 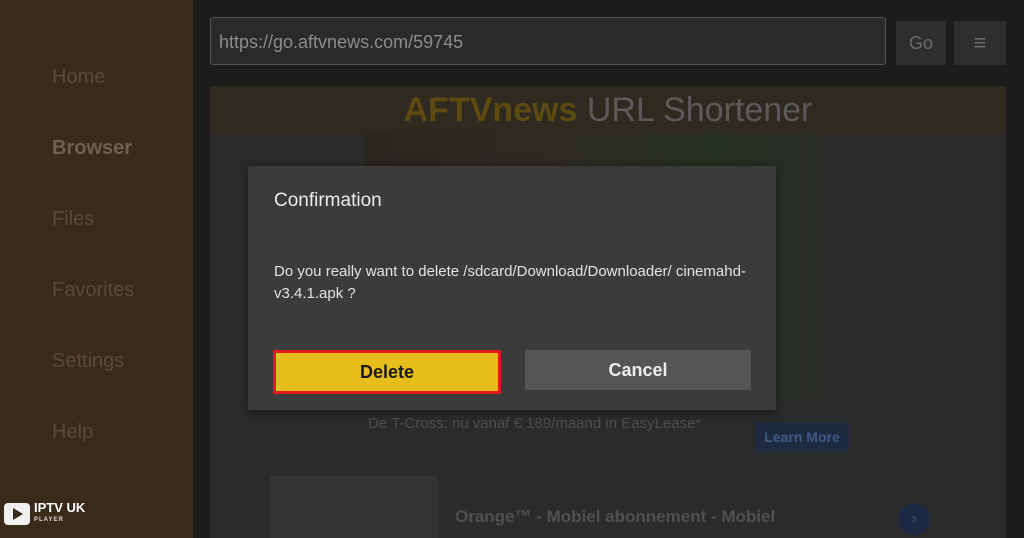 I want to click on page-header: AFTVnews URL Shortener, so click(x=608, y=110).